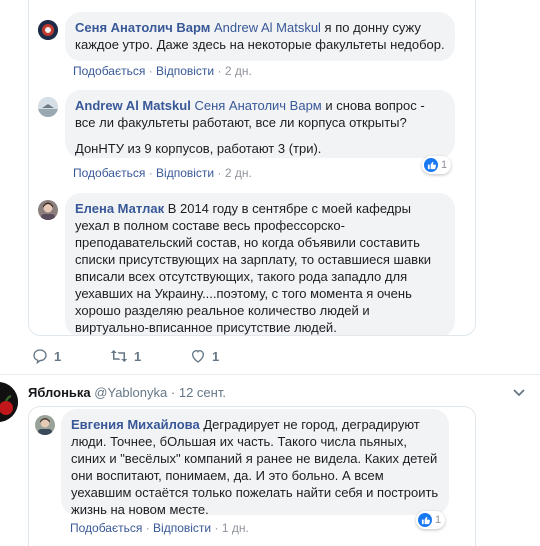 This screenshot has width=540, height=546. I want to click on retweet-count: 1, so click(138, 356).